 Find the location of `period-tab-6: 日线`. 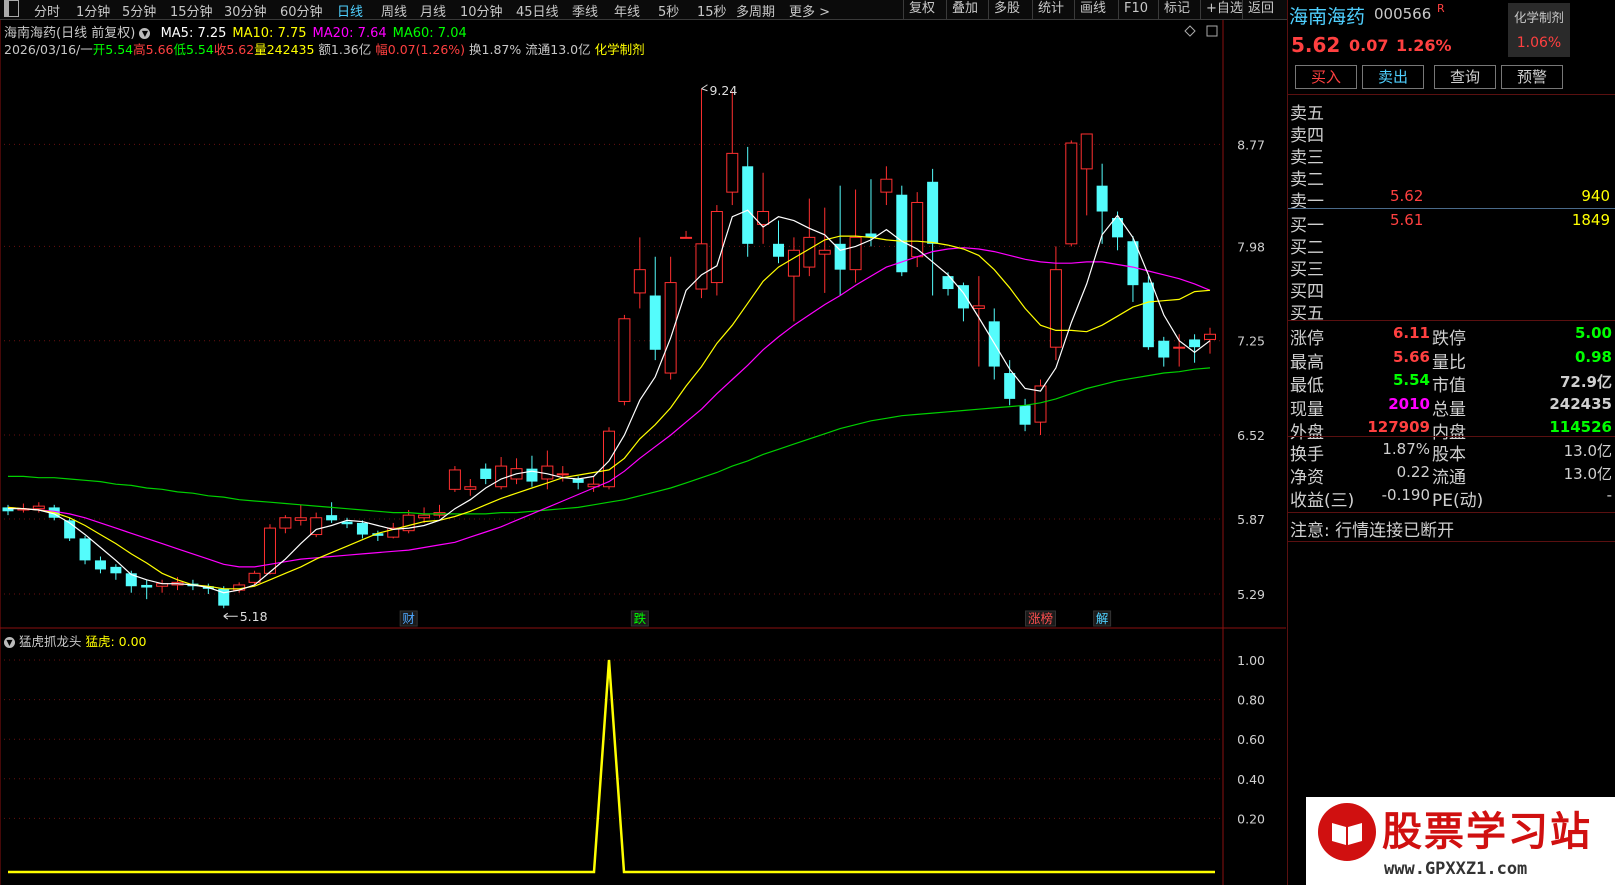

period-tab-6: 日线 is located at coordinates (350, 10).